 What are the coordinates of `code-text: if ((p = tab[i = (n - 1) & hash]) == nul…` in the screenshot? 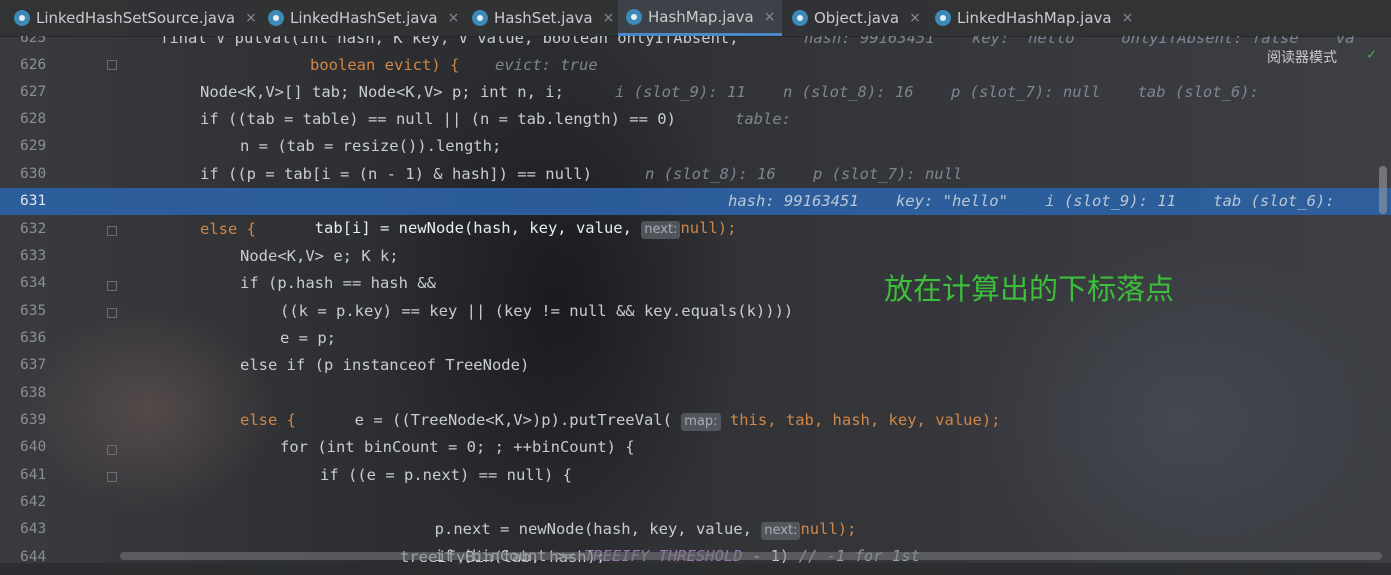 It's located at (396, 174).